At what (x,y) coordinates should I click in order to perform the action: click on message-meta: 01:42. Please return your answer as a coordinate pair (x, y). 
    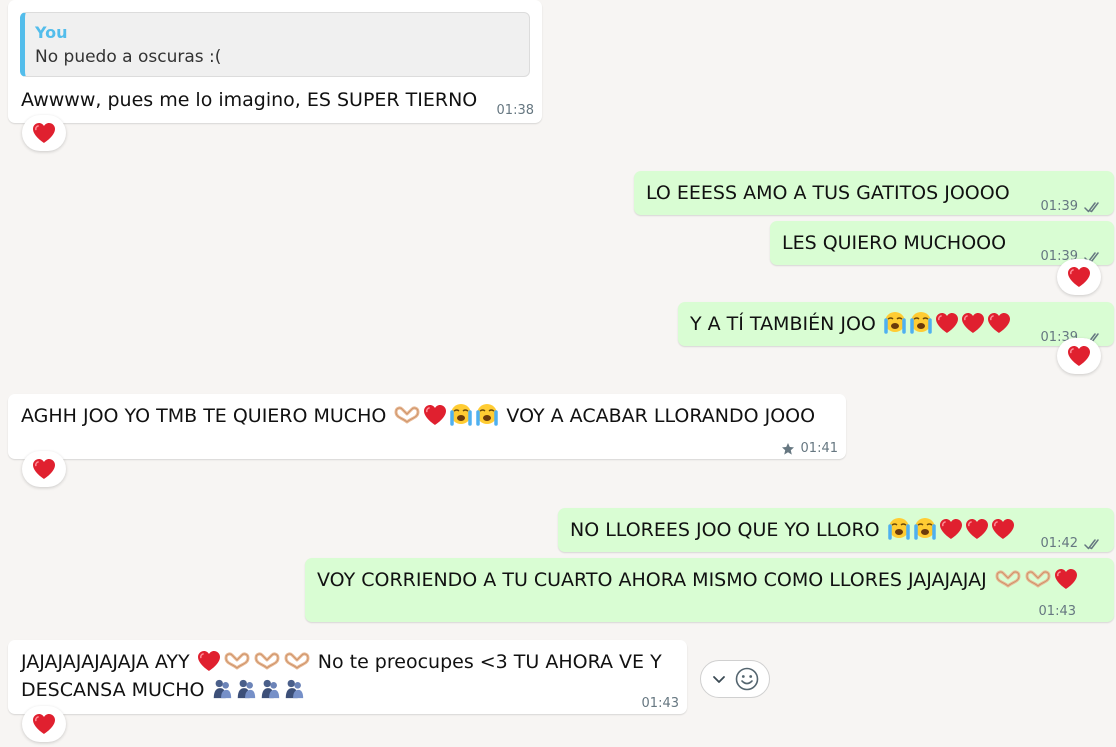
    Looking at the image, I should click on (1071, 544).